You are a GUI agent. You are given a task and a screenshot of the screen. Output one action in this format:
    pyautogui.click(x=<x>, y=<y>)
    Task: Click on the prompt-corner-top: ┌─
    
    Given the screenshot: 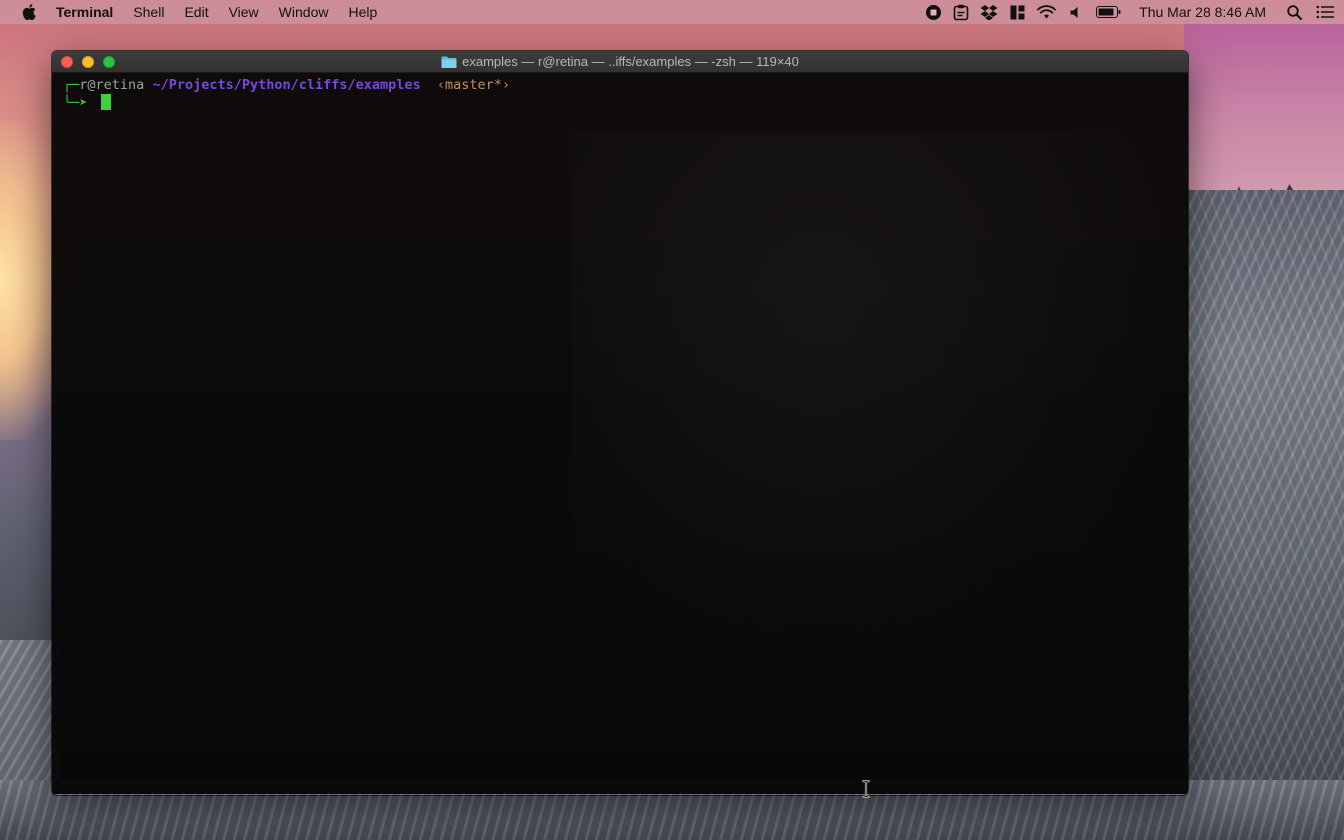 What is the action you would take?
    pyautogui.click(x=71, y=85)
    